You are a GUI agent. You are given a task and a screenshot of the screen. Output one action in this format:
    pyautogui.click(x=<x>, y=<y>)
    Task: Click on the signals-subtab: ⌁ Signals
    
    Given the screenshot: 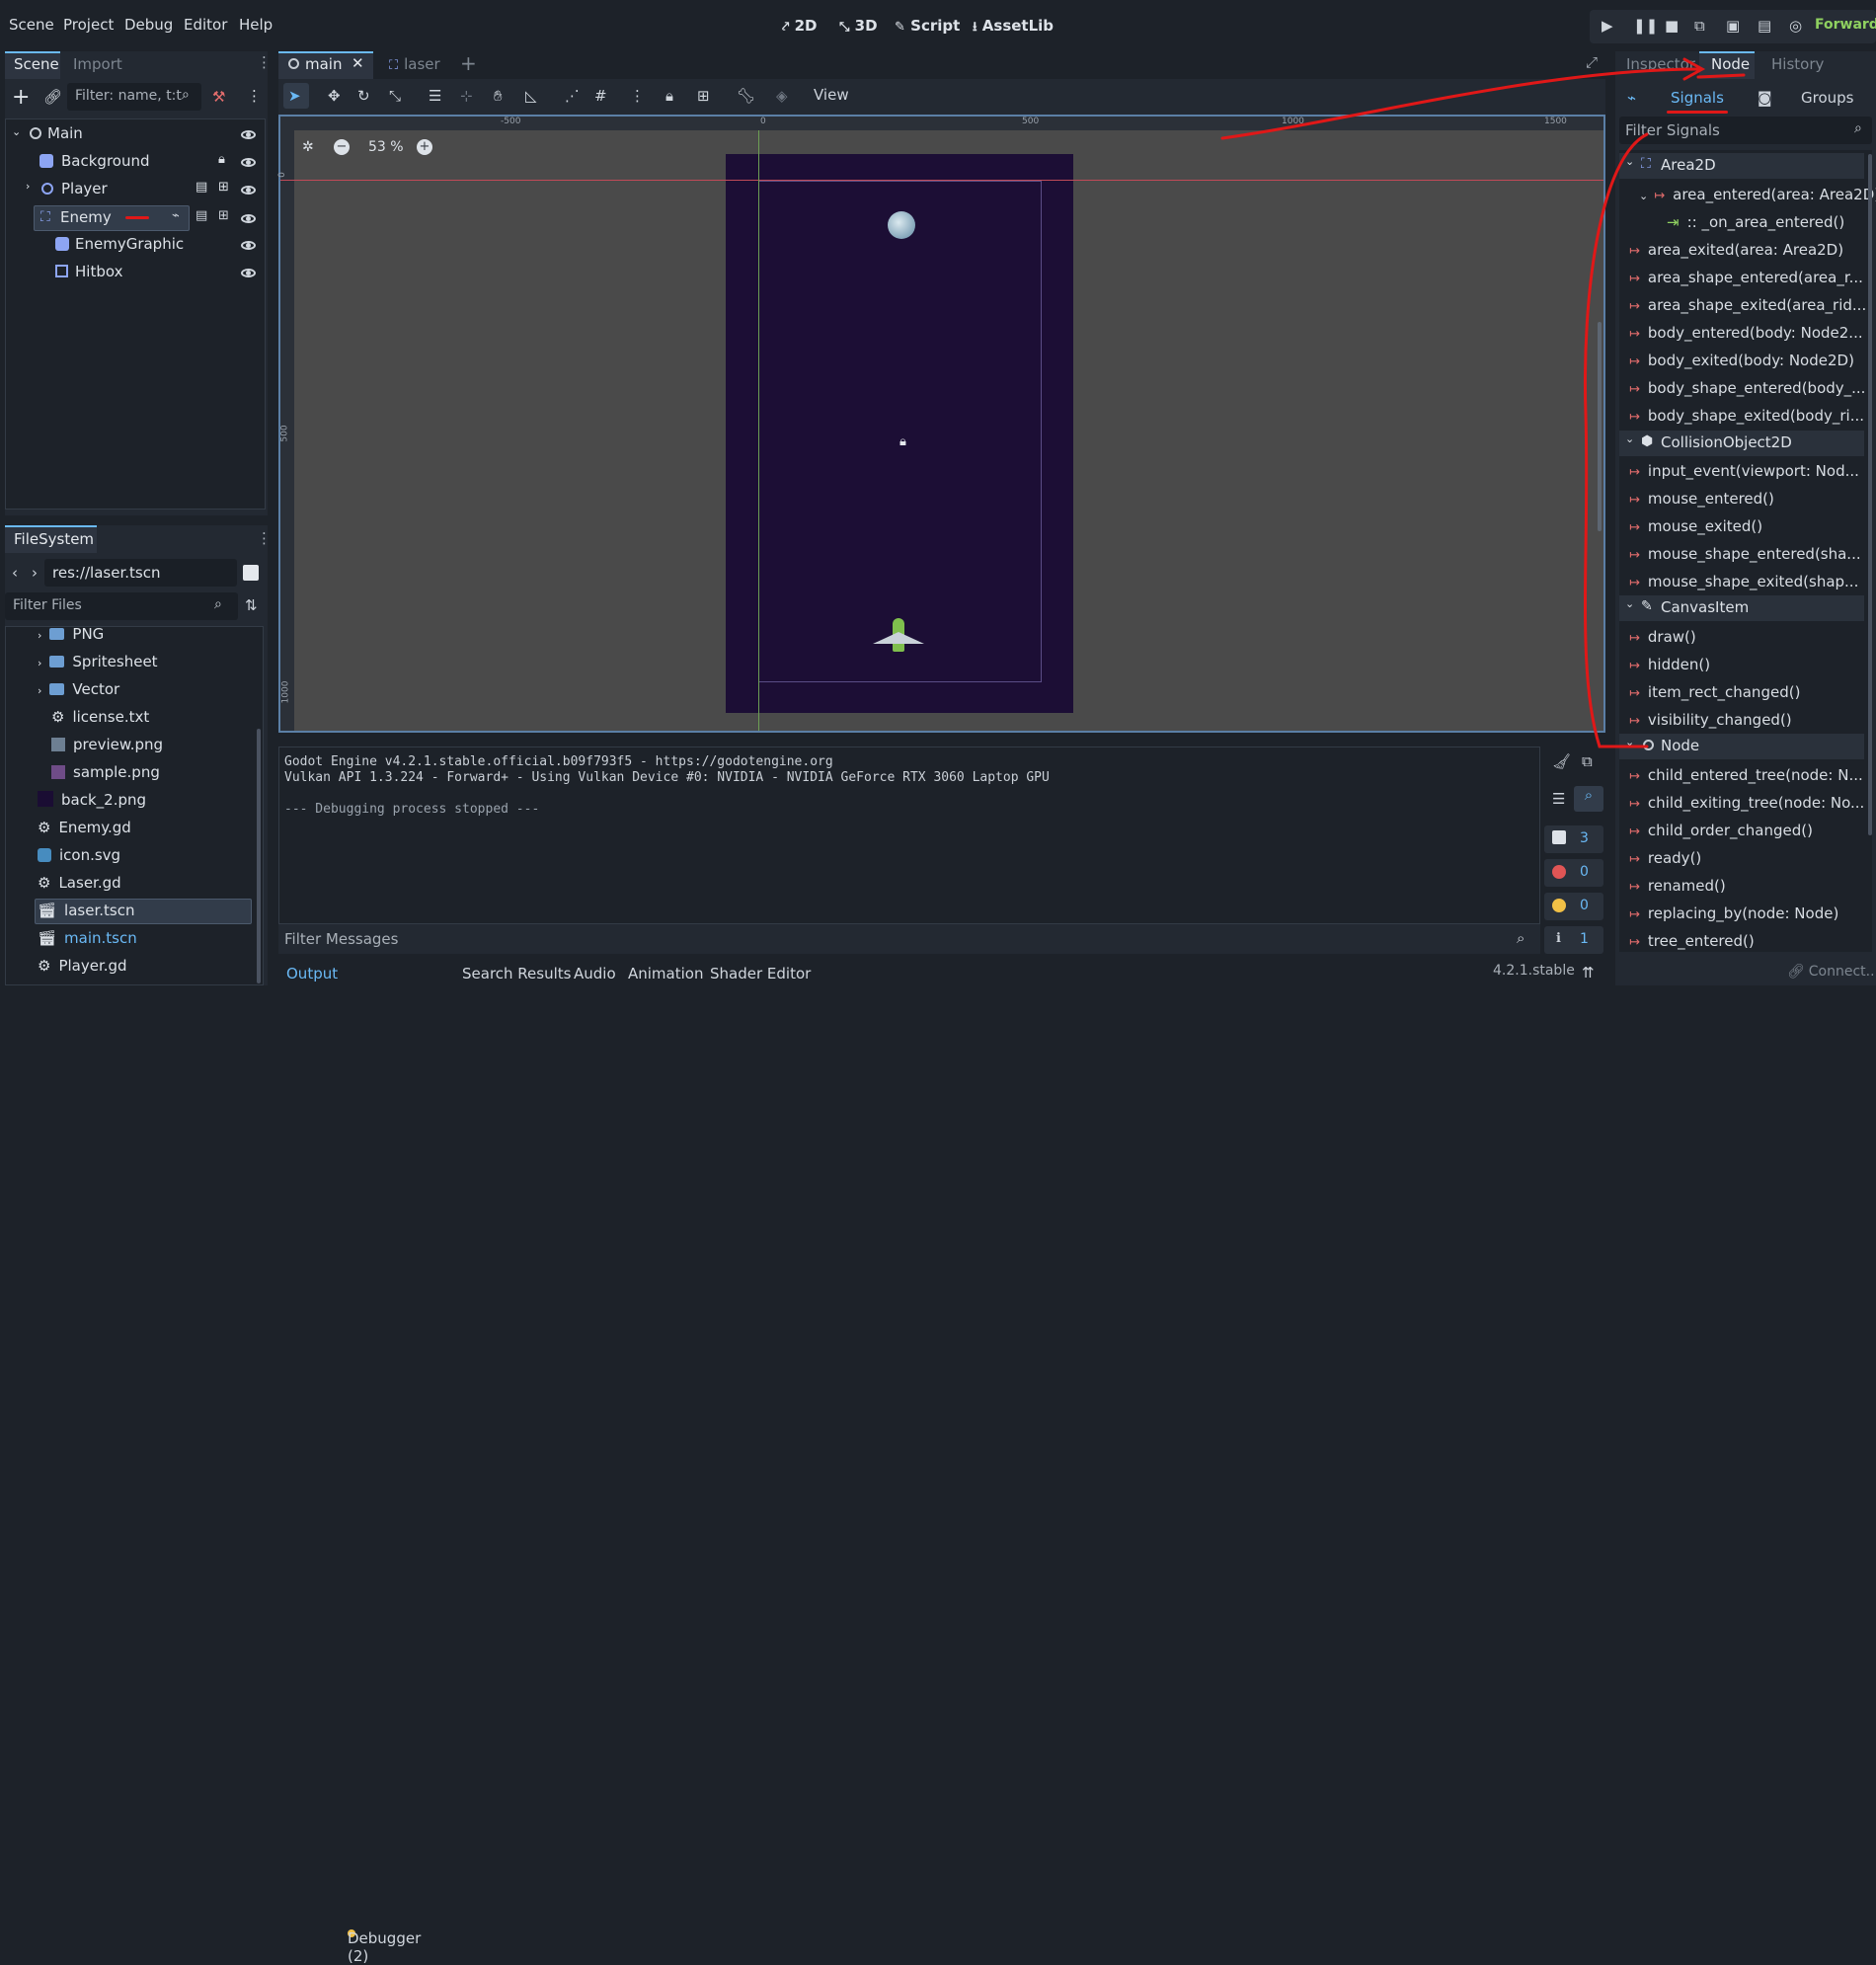 What is the action you would take?
    pyautogui.click(x=1692, y=100)
    